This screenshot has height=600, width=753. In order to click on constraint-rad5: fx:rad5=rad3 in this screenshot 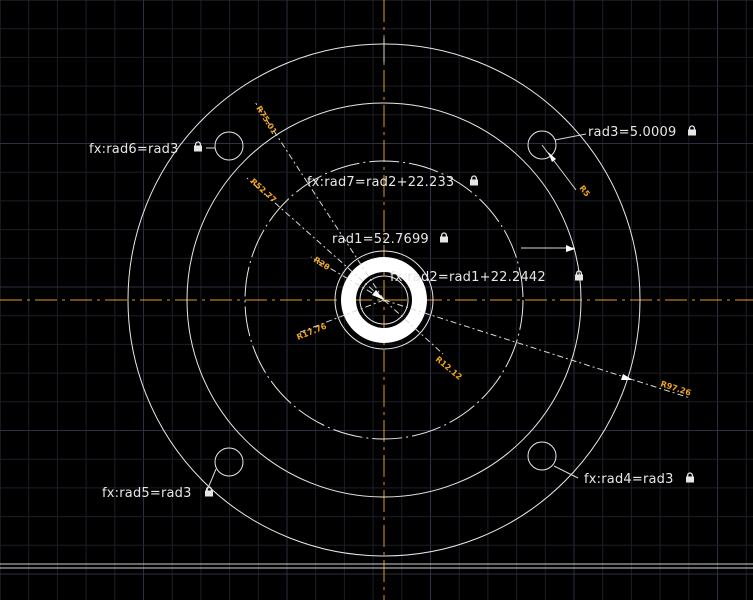, I will do `click(147, 493)`.